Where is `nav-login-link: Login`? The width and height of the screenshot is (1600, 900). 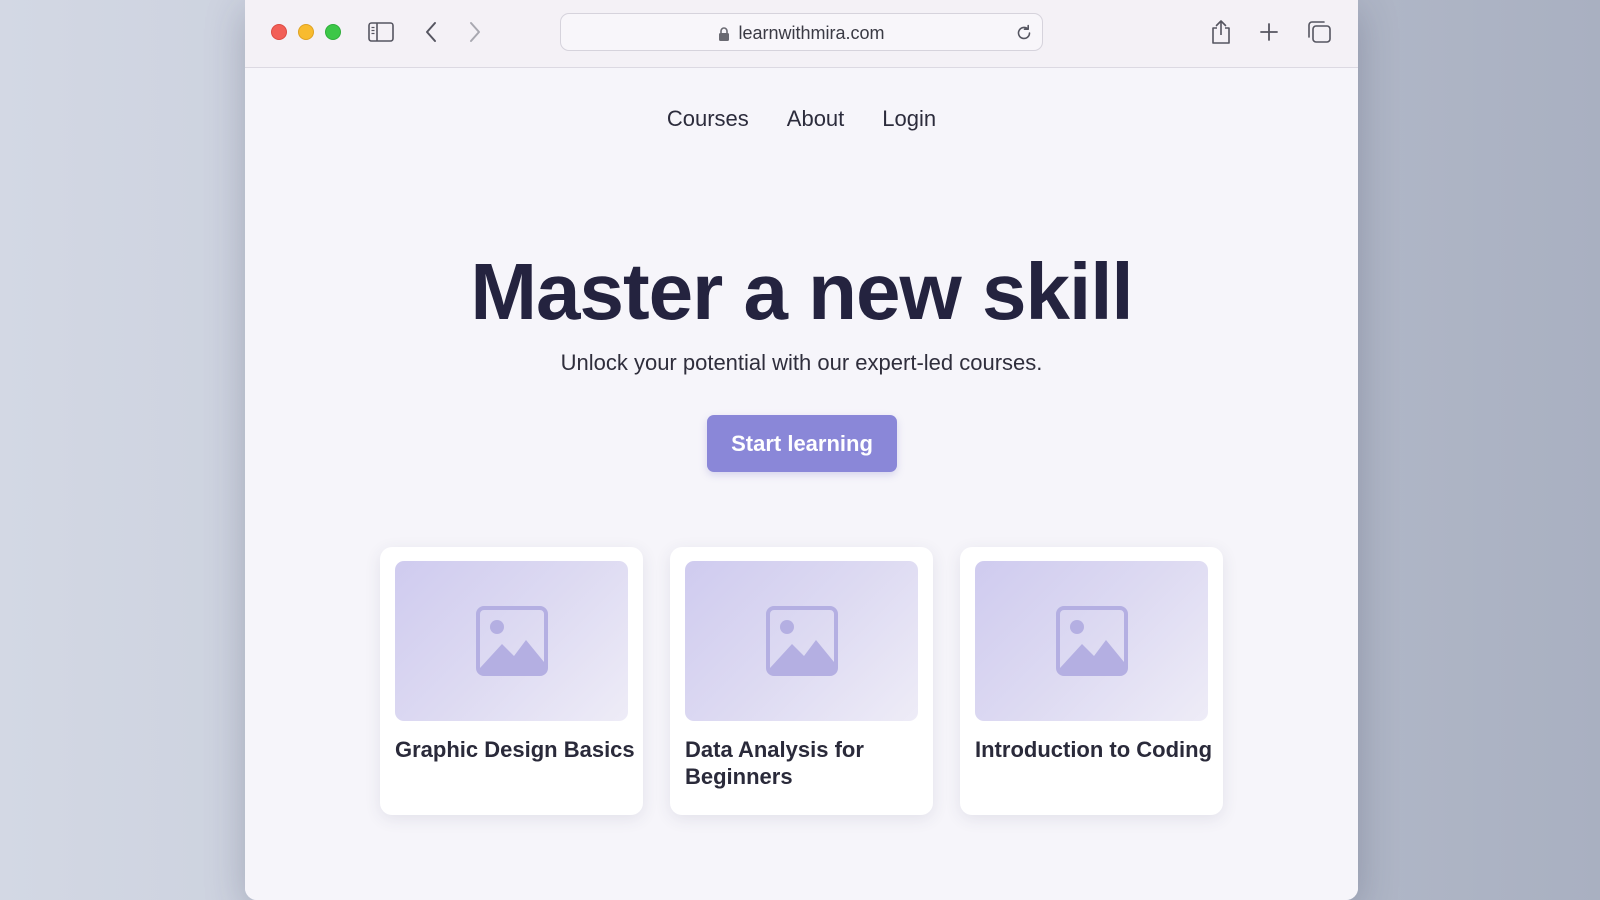 nav-login-link: Login is located at coordinates (909, 119).